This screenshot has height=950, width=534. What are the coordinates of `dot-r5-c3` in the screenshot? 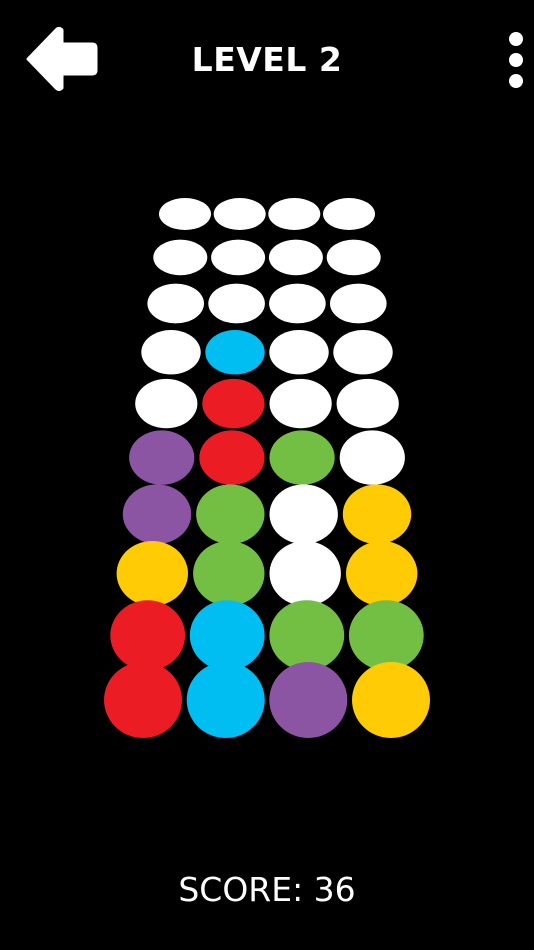 It's located at (300, 403).